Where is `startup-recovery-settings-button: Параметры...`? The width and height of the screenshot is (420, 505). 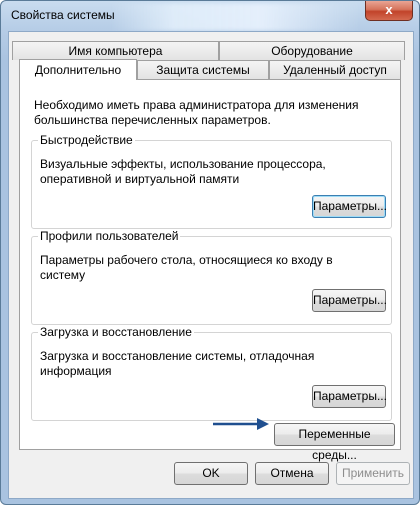
startup-recovery-settings-button: Параметры... is located at coordinates (349, 396).